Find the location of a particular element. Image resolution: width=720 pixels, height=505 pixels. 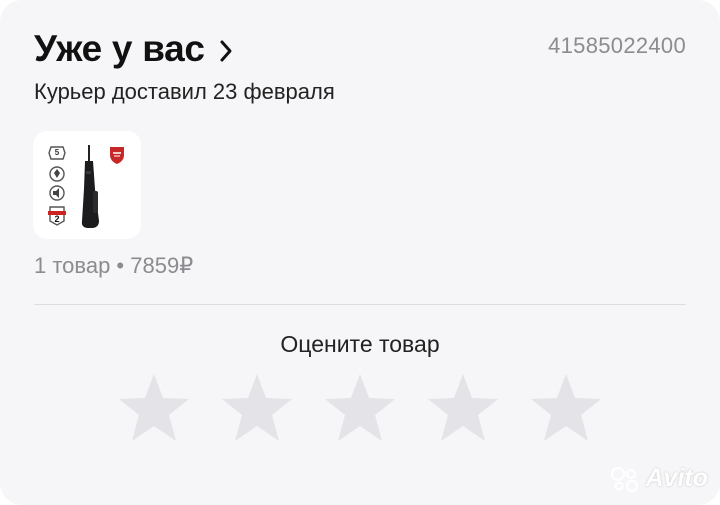

order-header: Уже у вас is located at coordinates (133, 49).